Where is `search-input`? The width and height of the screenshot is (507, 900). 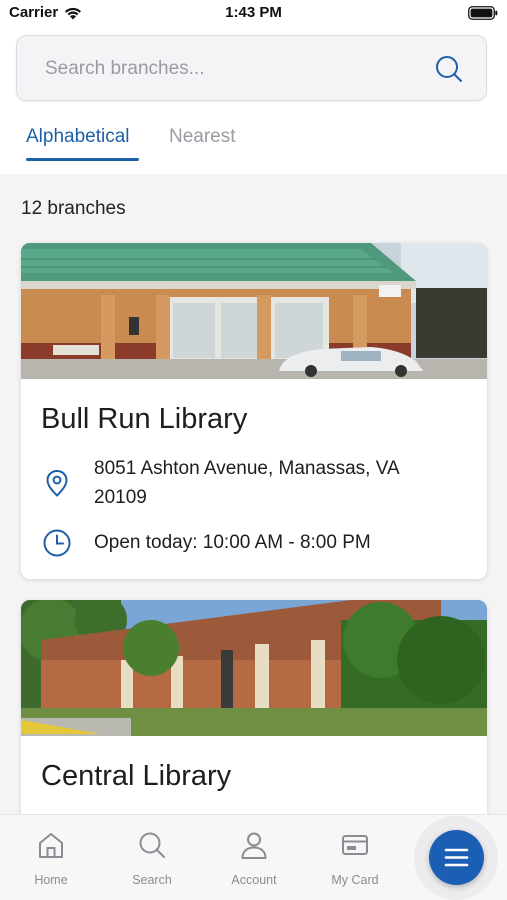
search-input is located at coordinates (235, 69).